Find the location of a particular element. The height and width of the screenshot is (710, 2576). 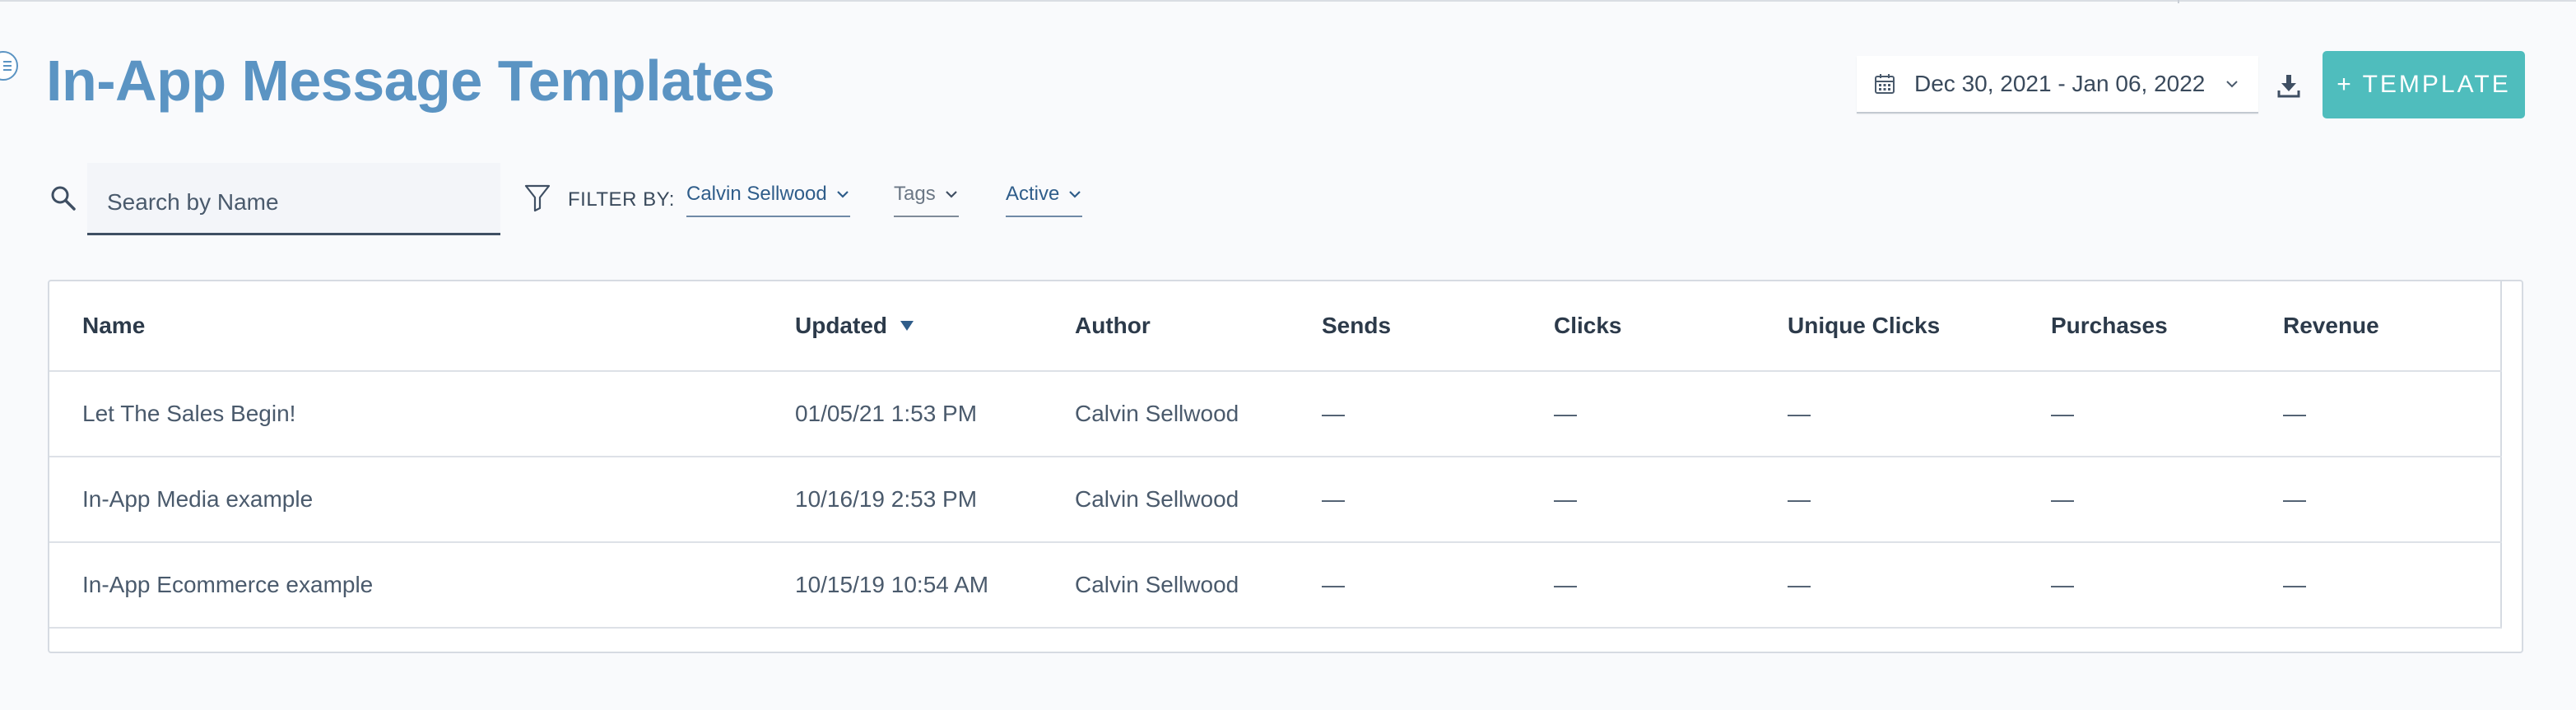

download-icon is located at coordinates (2288, 86).